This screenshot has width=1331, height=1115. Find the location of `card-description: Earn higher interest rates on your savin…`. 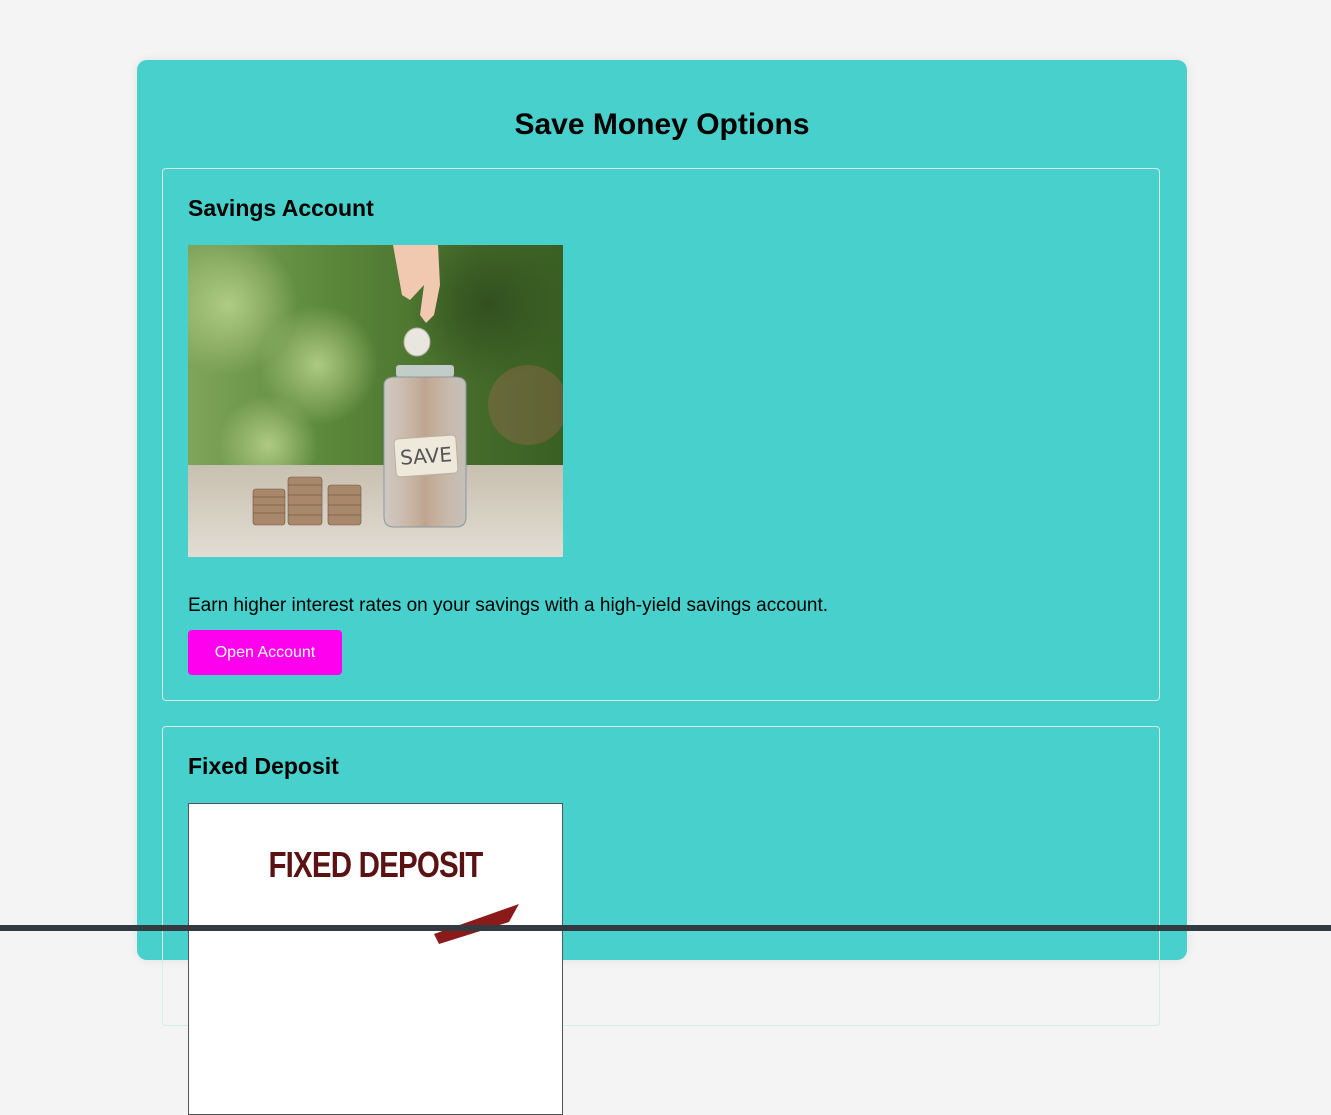

card-description: Earn higher interest rates on your savin… is located at coordinates (508, 605).